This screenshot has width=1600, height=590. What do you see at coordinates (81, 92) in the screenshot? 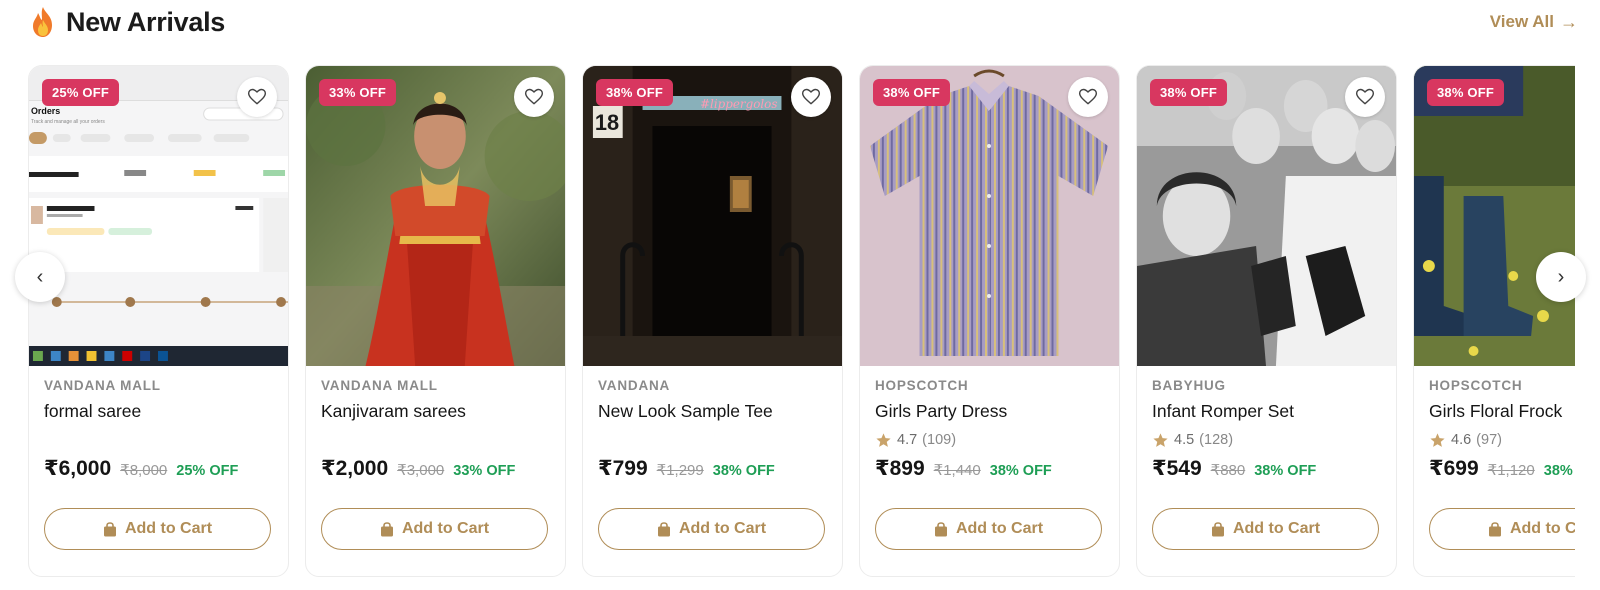
I see `discount-badge: 25% OFF` at bounding box center [81, 92].